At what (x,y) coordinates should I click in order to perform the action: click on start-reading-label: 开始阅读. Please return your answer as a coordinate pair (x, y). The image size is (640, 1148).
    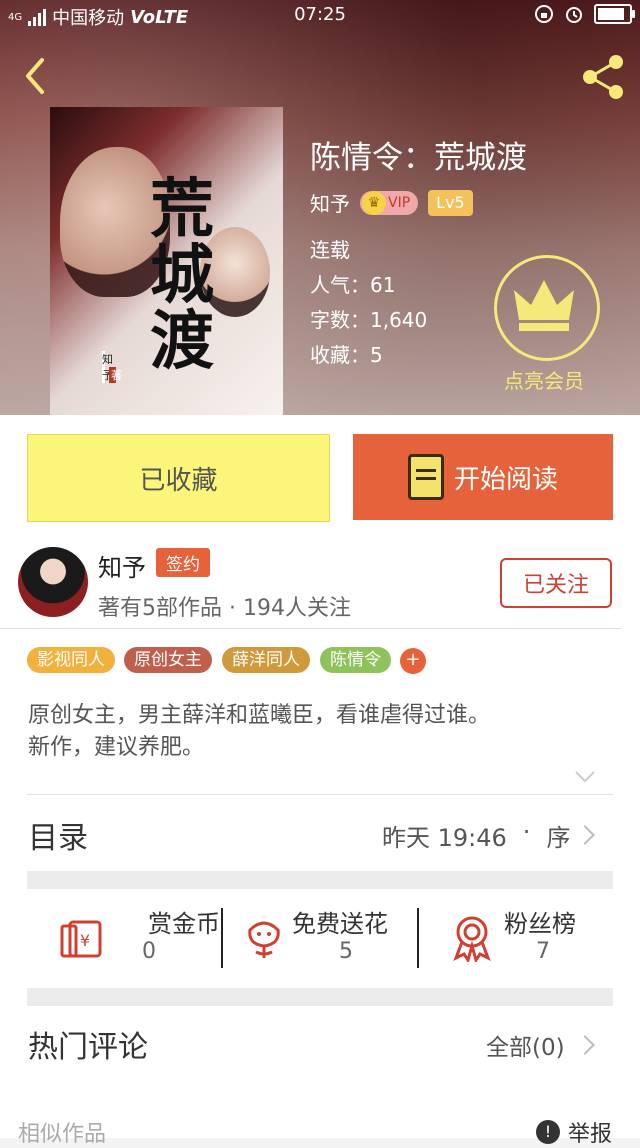
    Looking at the image, I should click on (505, 479).